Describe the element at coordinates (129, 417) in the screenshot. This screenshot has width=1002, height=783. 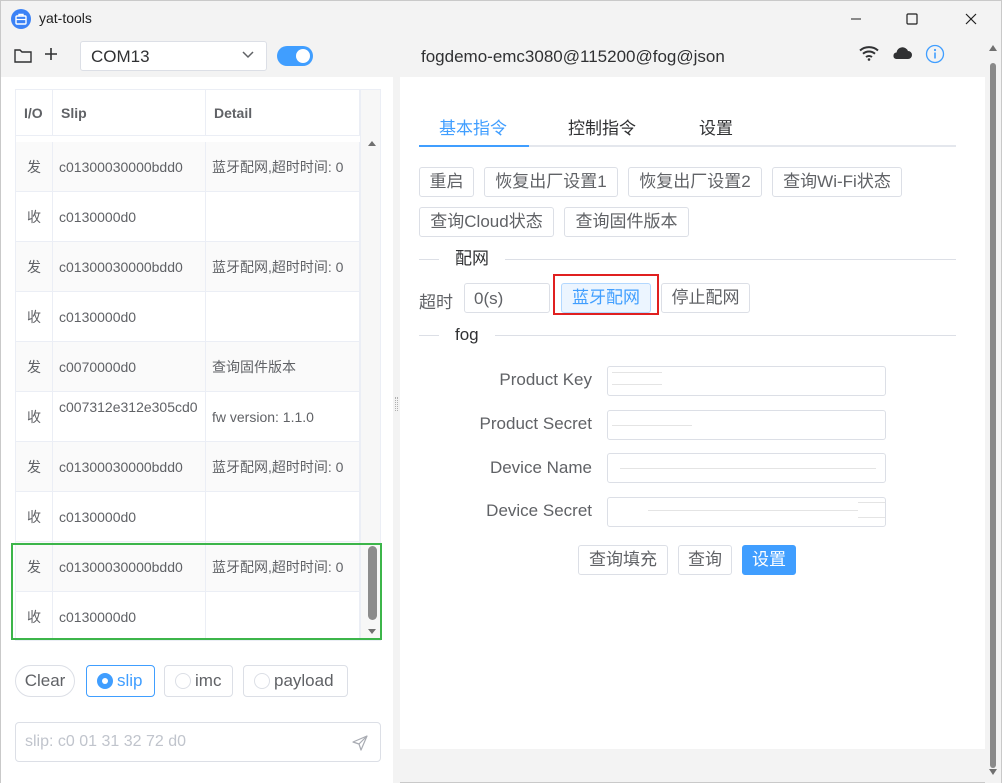
I see `cell-slip: c007312e312e305cd0` at that location.